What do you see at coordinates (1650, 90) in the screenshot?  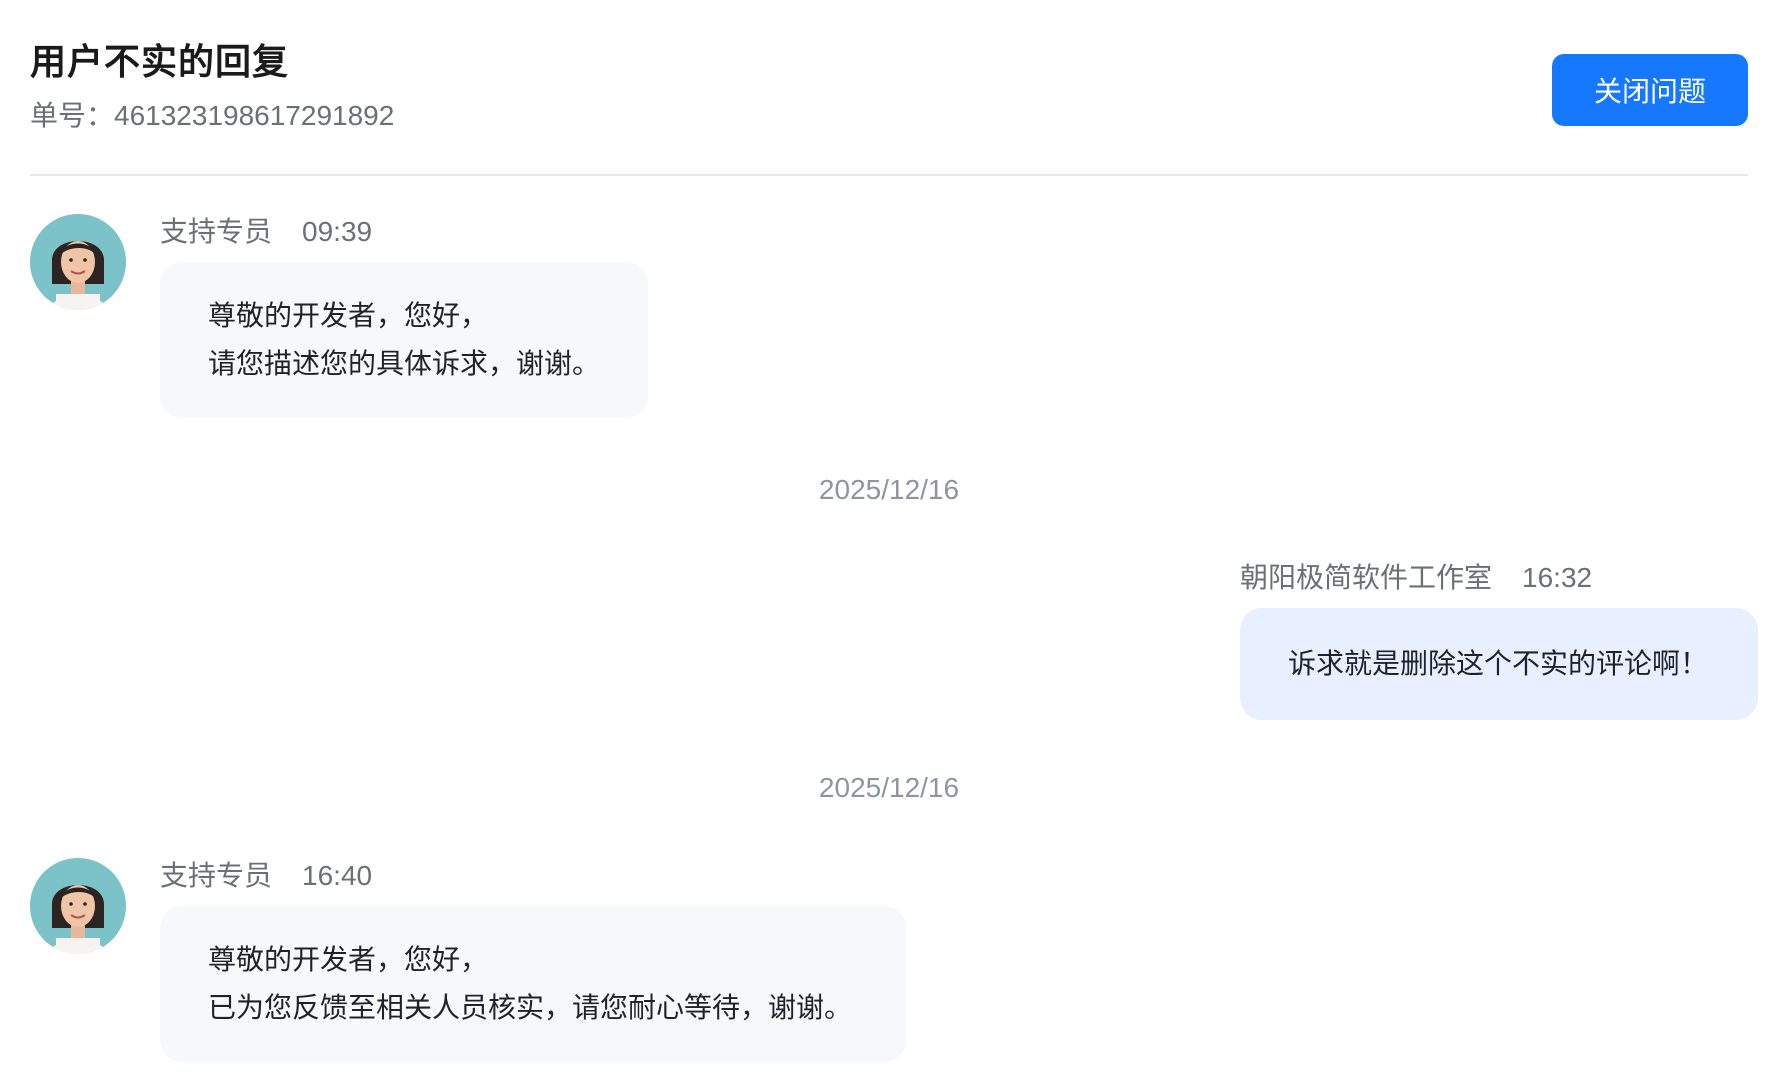 I see `close-issue-button: 关闭问题` at bounding box center [1650, 90].